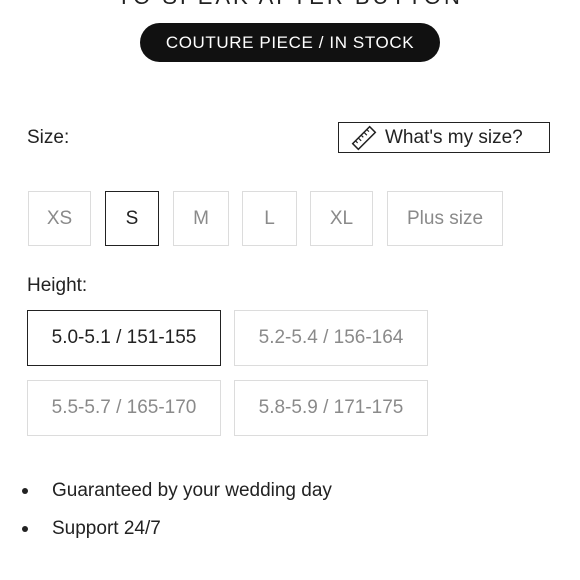 This screenshot has width=580, height=580. Describe the element at coordinates (48, 137) in the screenshot. I see `size-label: Size:` at that location.